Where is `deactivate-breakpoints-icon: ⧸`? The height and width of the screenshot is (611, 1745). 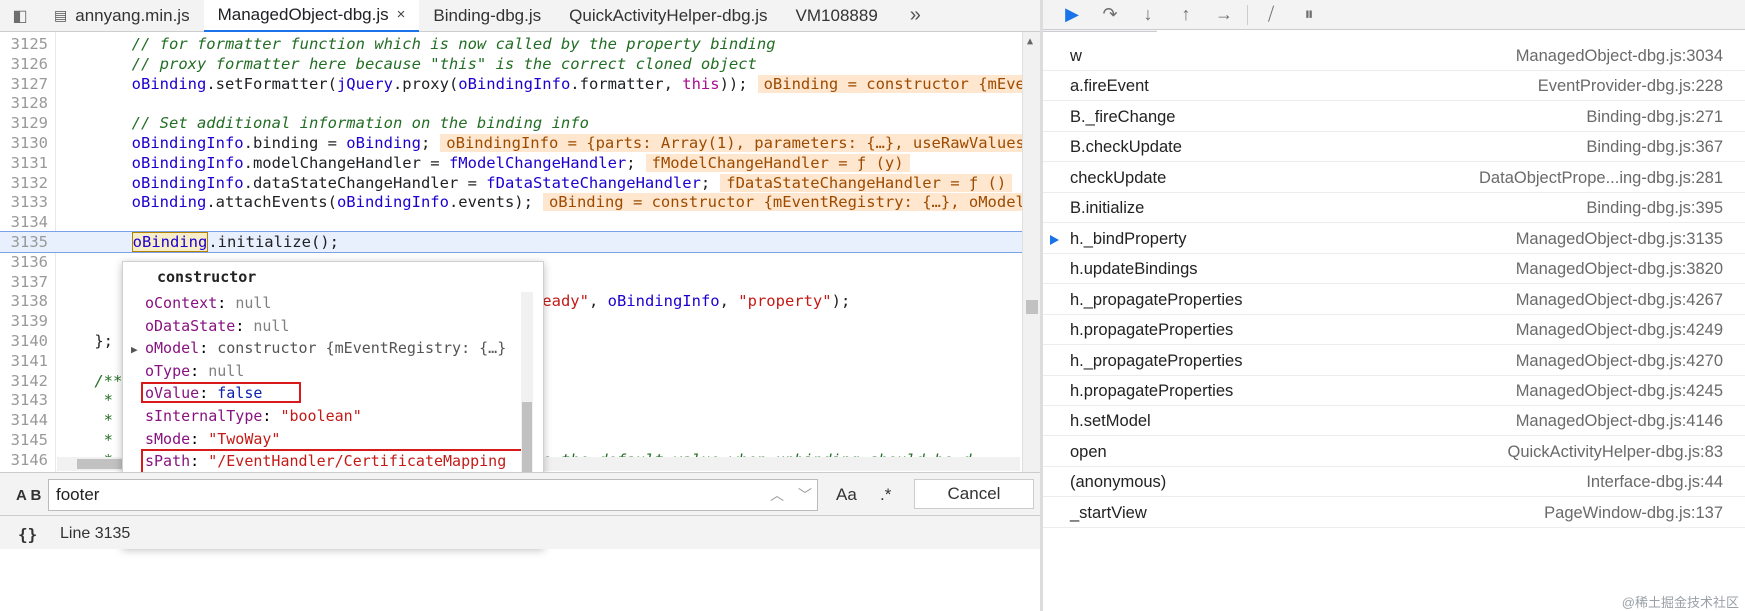
deactivate-breakpoints-icon: ⧸ is located at coordinates (1271, 15).